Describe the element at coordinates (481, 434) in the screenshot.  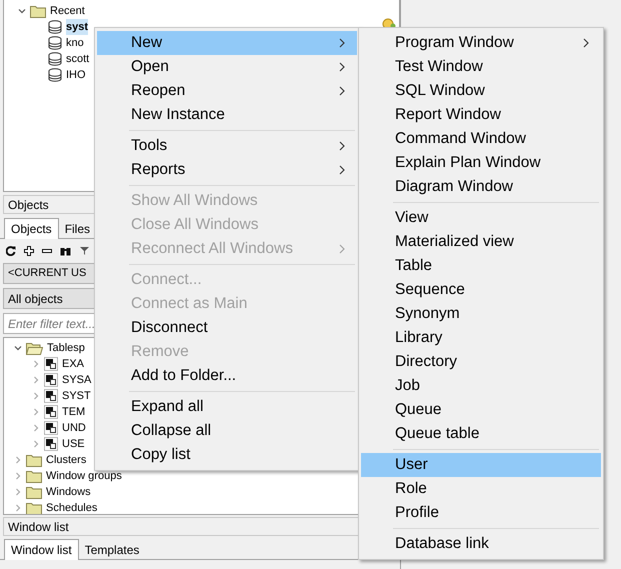
I see `menu-item: Queue table` at that location.